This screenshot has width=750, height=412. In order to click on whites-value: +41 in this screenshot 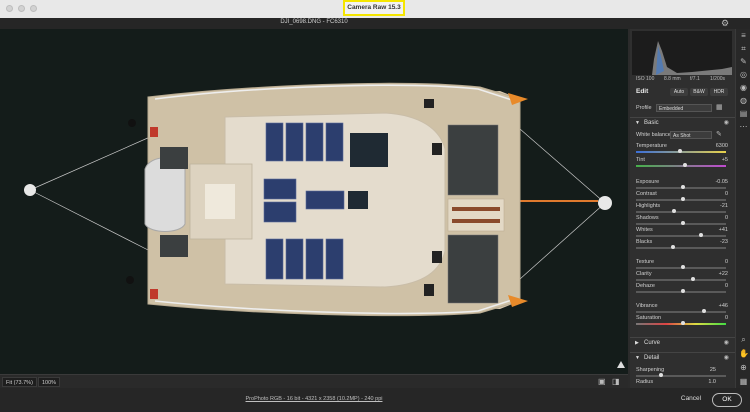, I will do `click(723, 230)`.